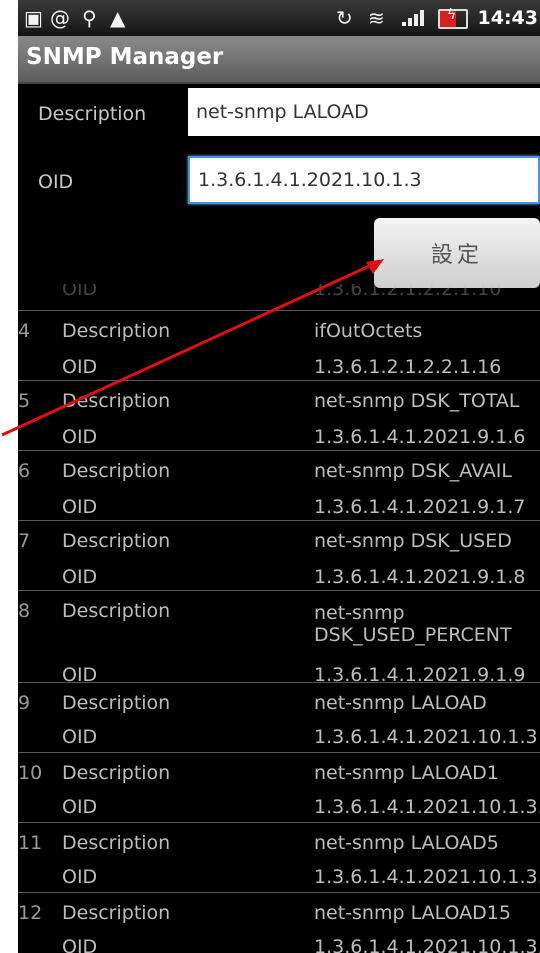 The image size is (540, 953). What do you see at coordinates (408, 292) in the screenshot?
I see `oid-value: 1.3.6.1.2.1.2.2.1.10` at bounding box center [408, 292].